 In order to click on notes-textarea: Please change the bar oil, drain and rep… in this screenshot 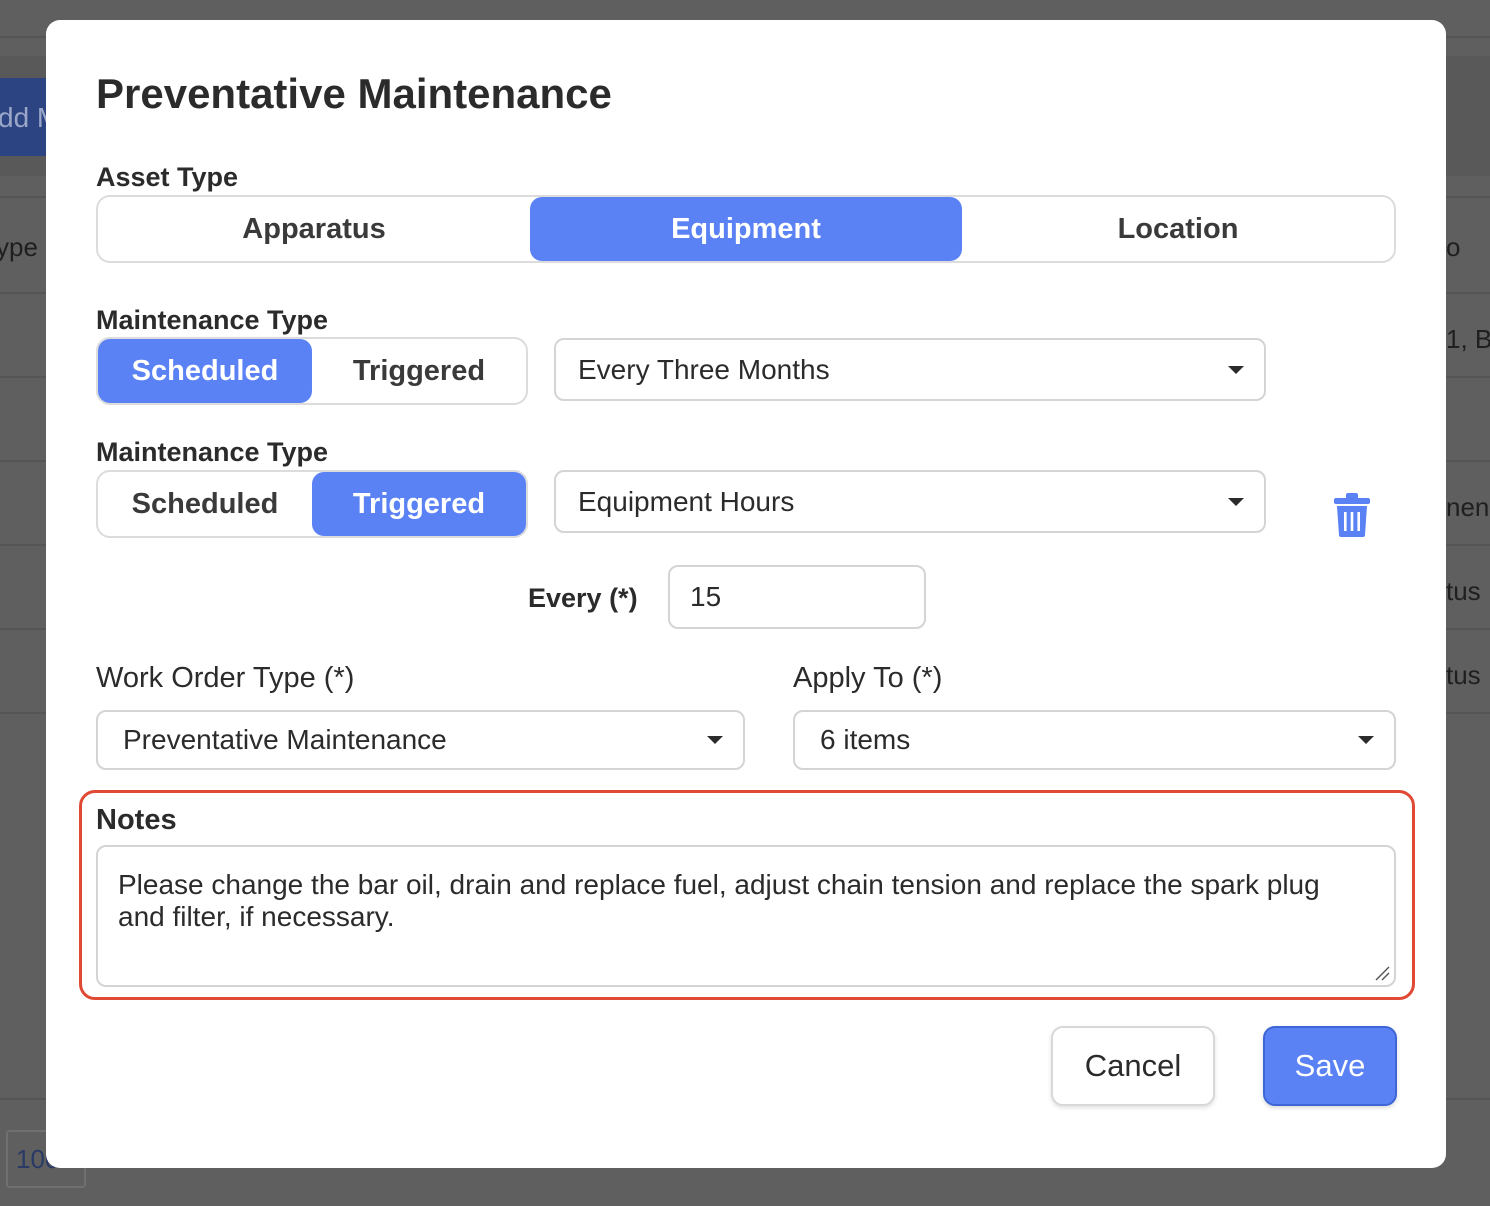, I will do `click(746, 916)`.